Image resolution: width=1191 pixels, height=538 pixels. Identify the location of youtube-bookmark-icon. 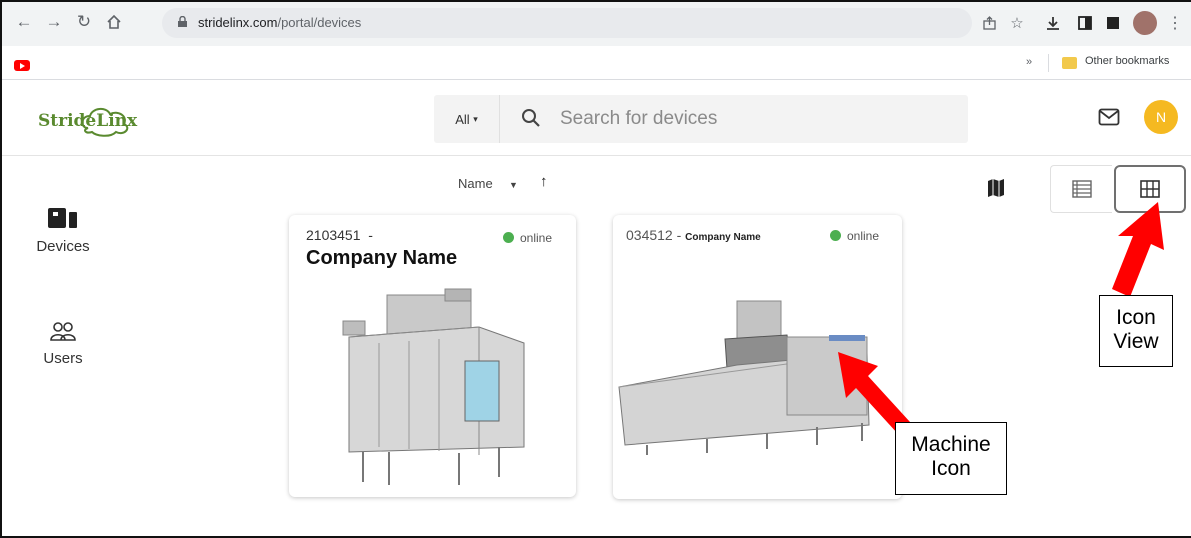
(22, 65).